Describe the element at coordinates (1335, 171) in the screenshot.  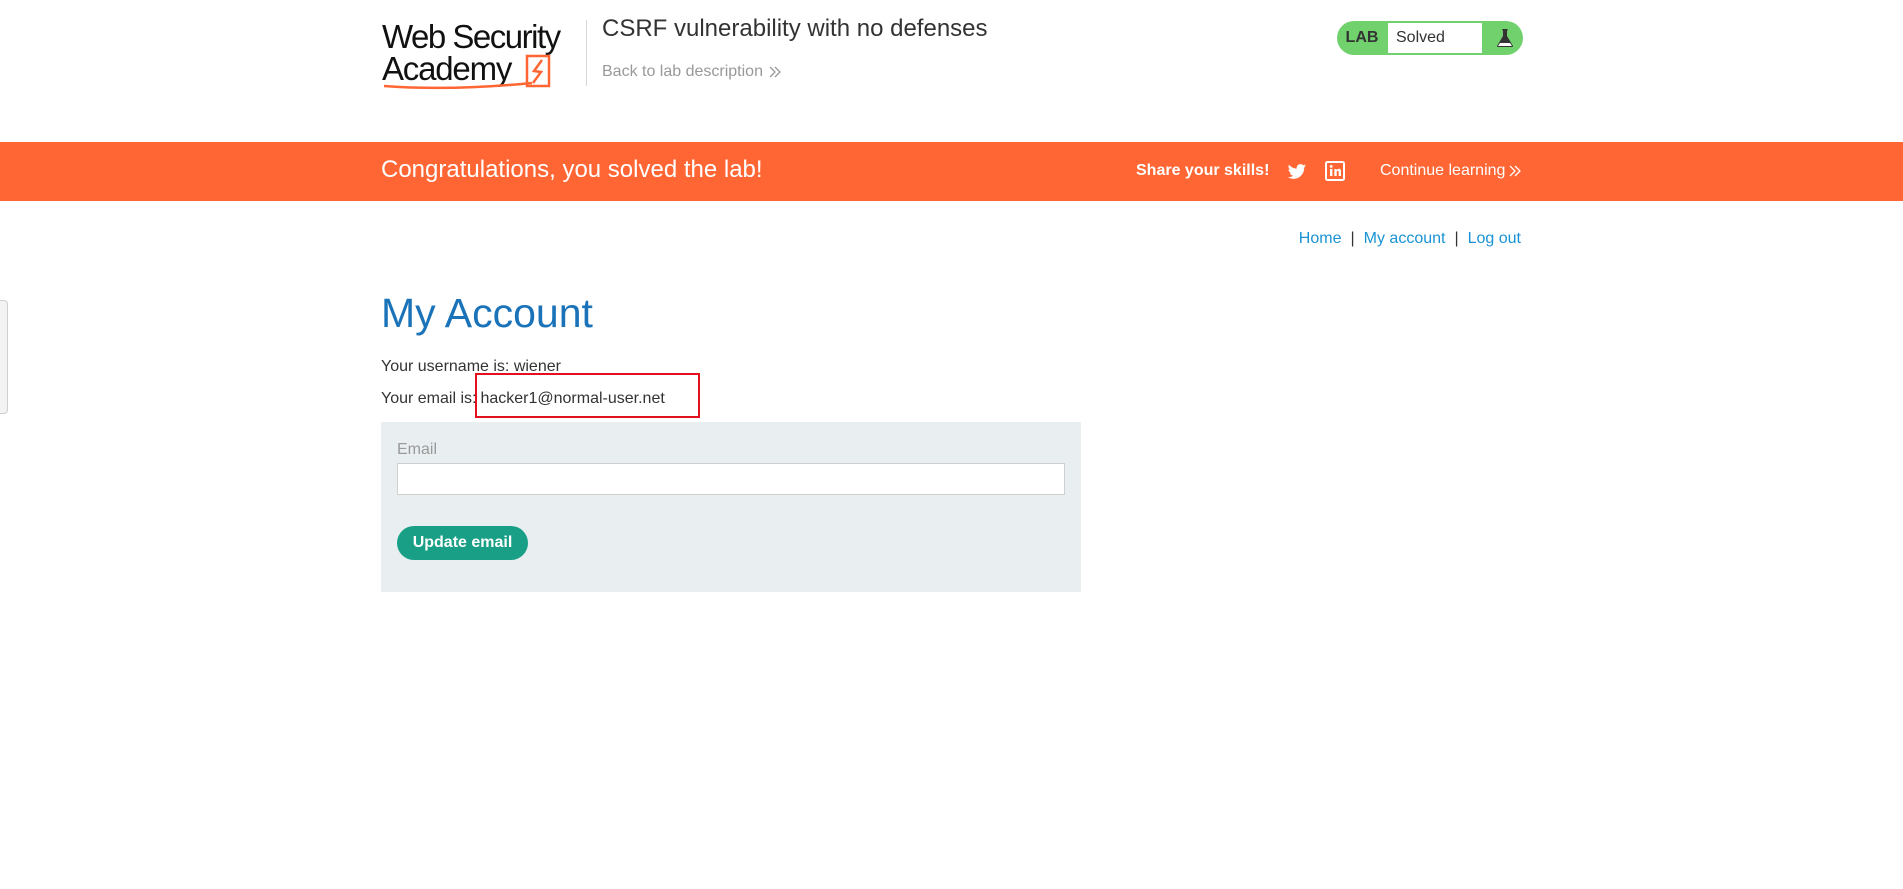
I see `linkedin-icon` at that location.